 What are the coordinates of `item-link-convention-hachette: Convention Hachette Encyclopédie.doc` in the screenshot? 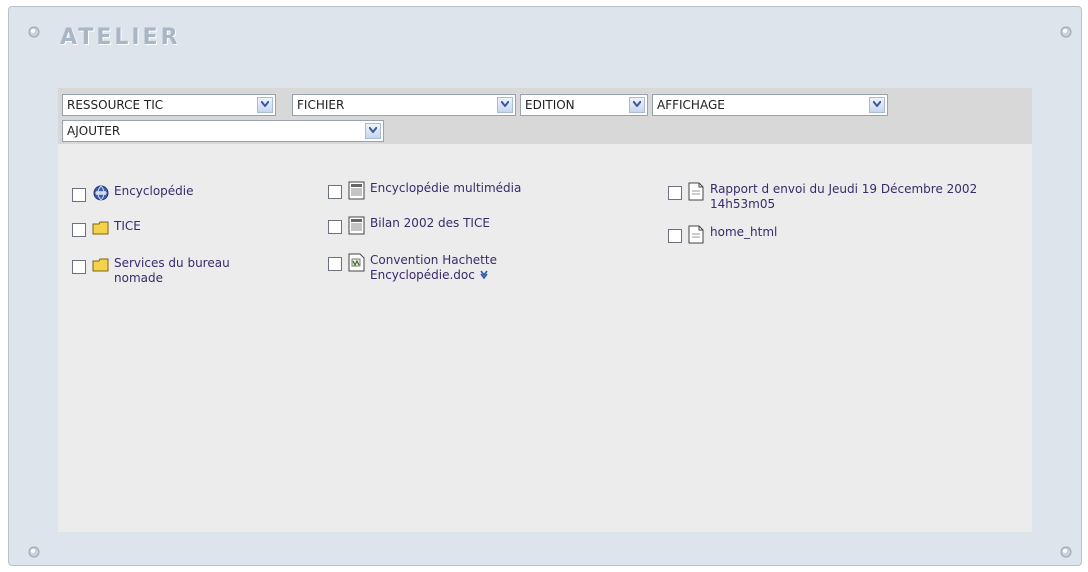 It's located at (460, 268).